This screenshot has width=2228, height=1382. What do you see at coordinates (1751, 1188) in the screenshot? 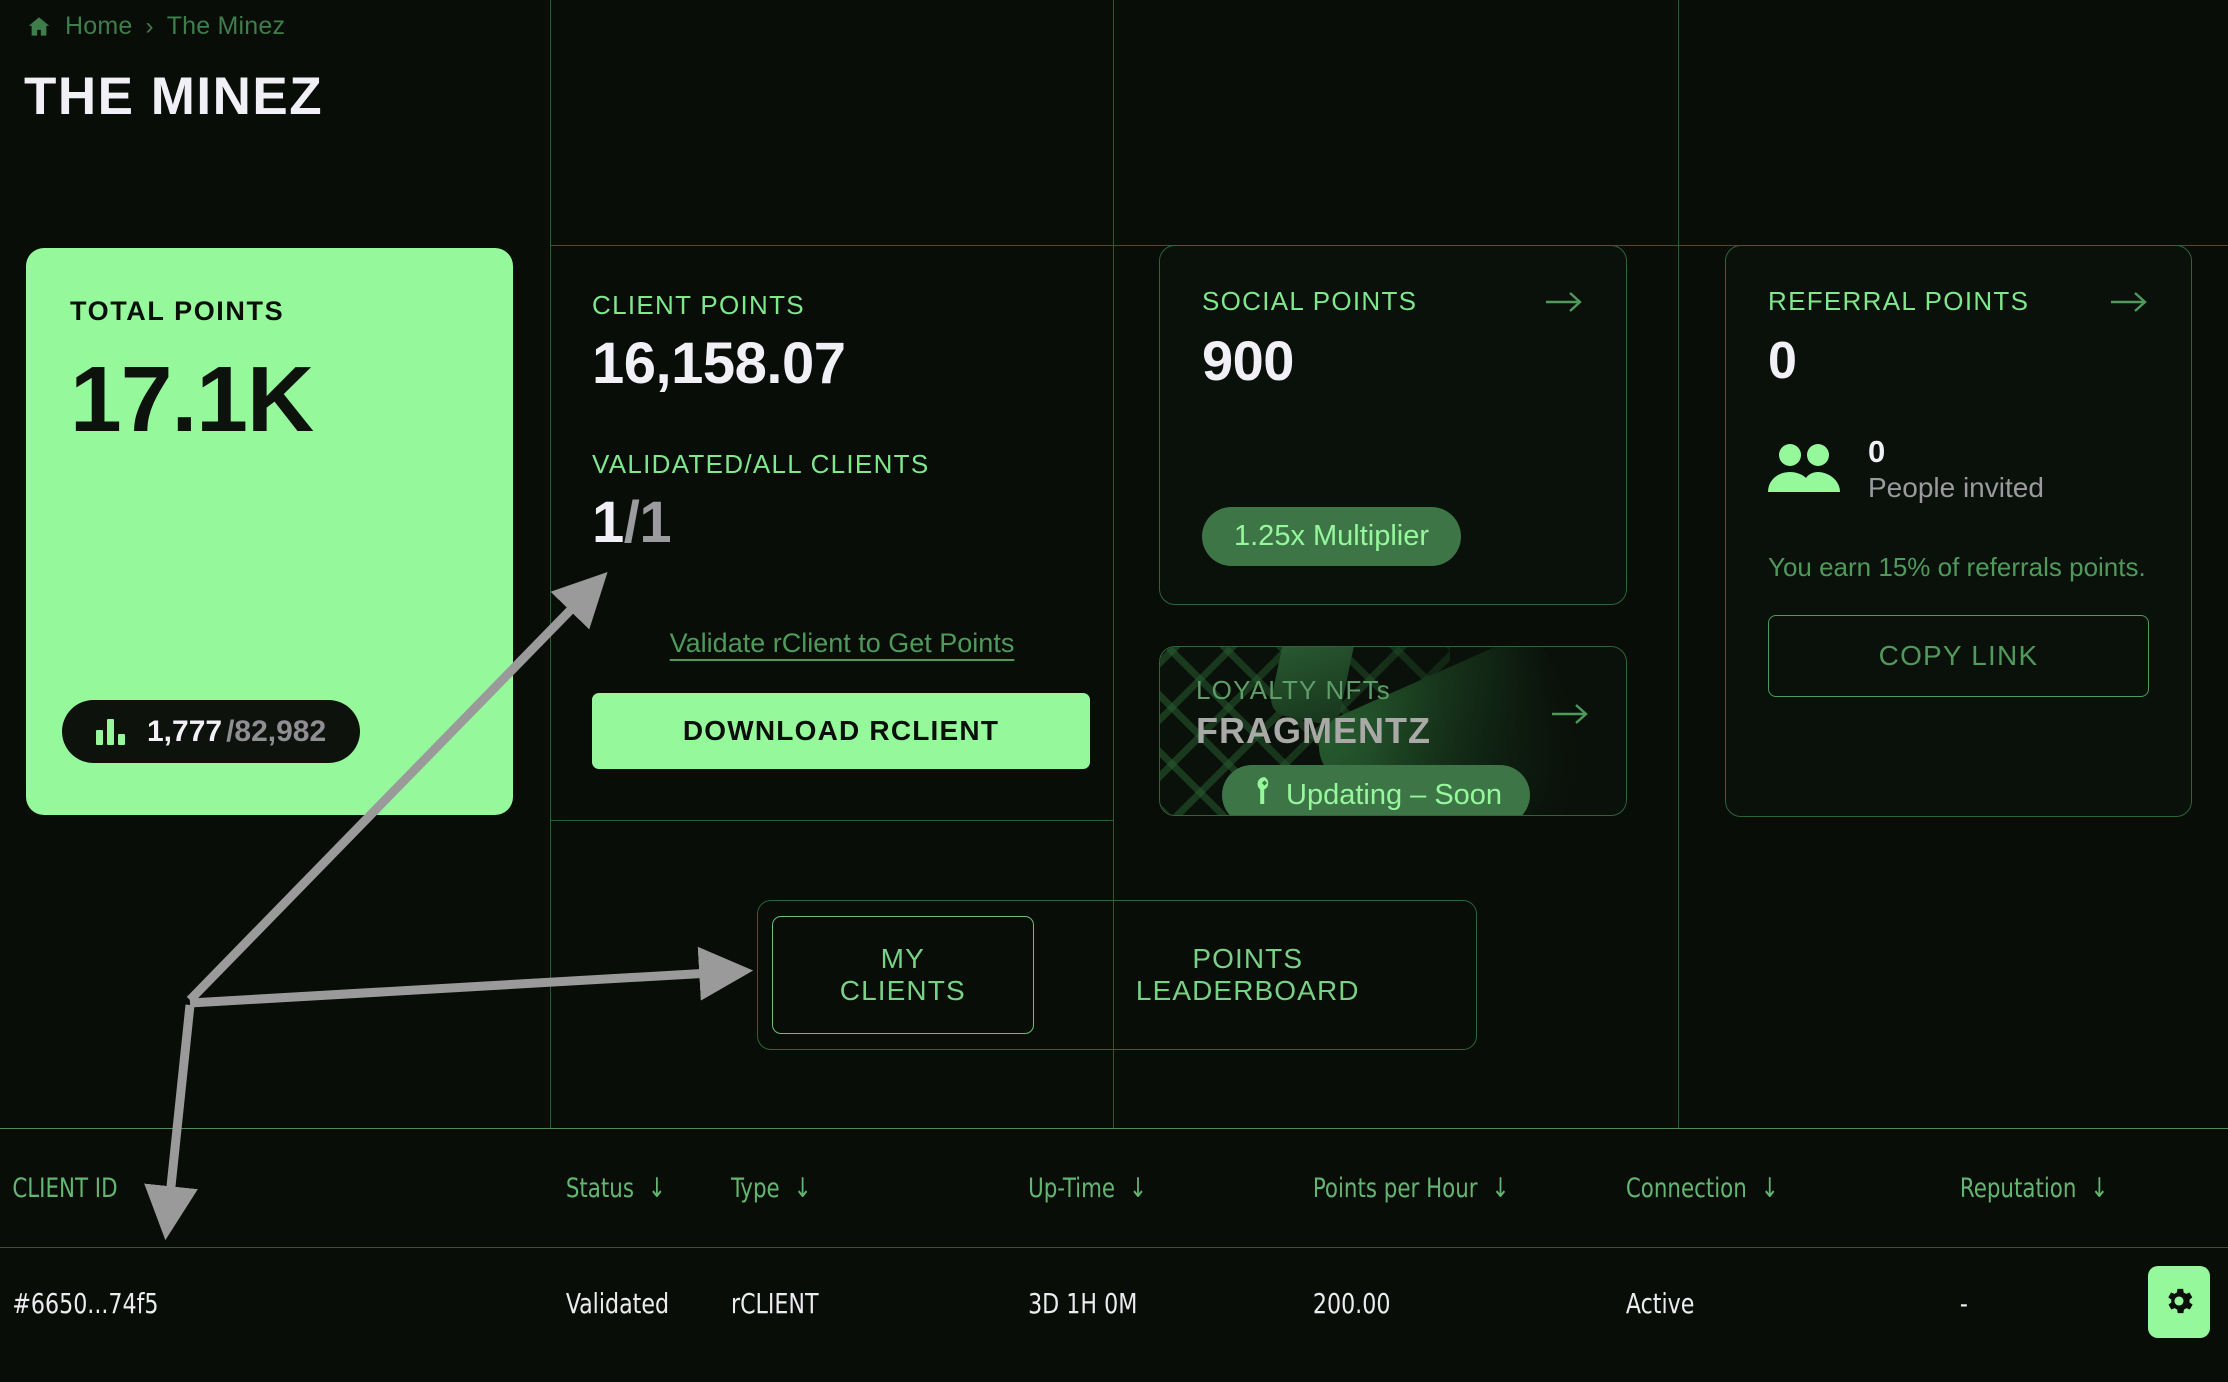
I see `column-header-connection: Connection ↓` at bounding box center [1751, 1188].